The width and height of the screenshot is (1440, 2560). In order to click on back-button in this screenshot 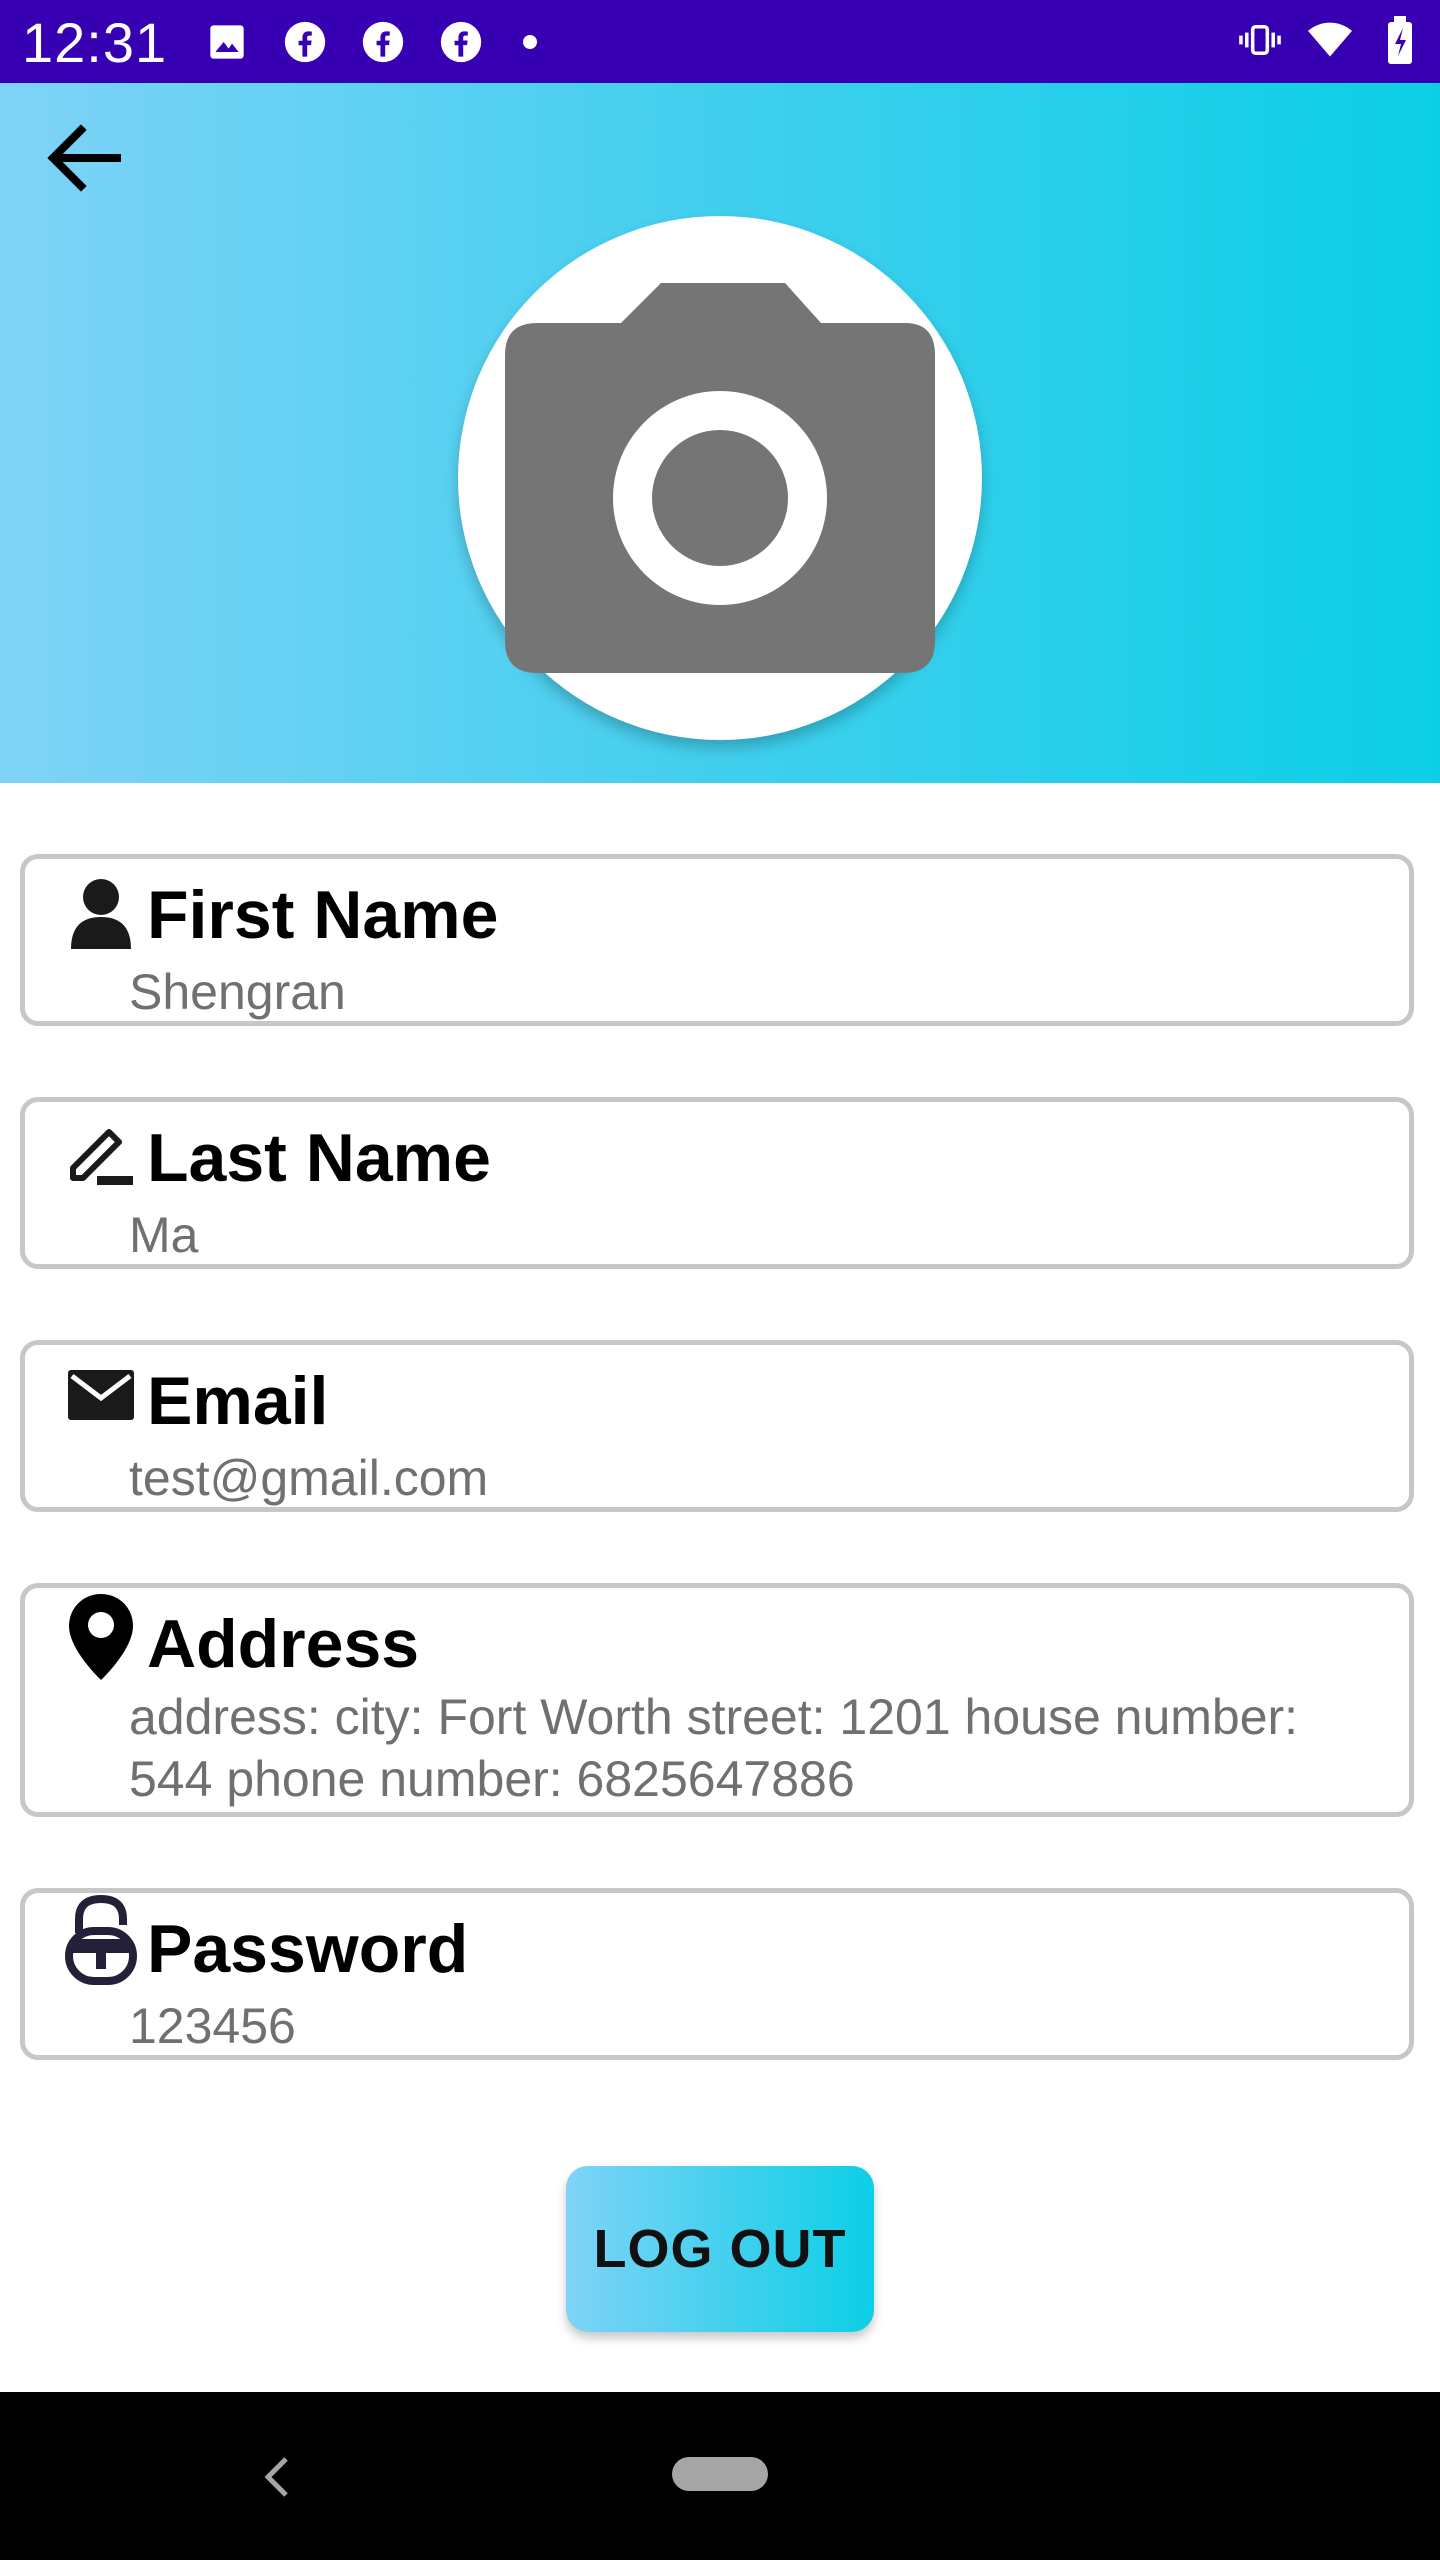, I will do `click(85, 158)`.